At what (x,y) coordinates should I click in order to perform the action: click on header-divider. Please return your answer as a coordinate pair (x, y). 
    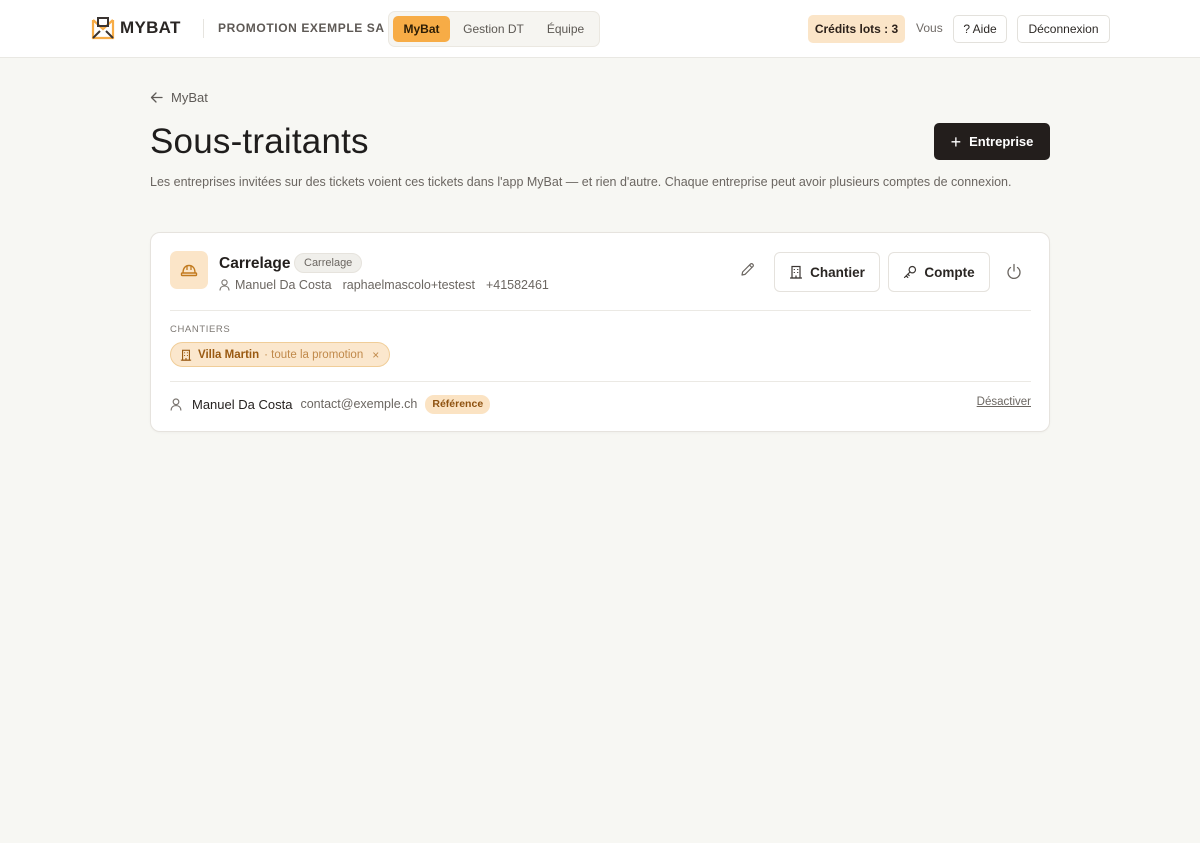
    Looking at the image, I should click on (203, 28).